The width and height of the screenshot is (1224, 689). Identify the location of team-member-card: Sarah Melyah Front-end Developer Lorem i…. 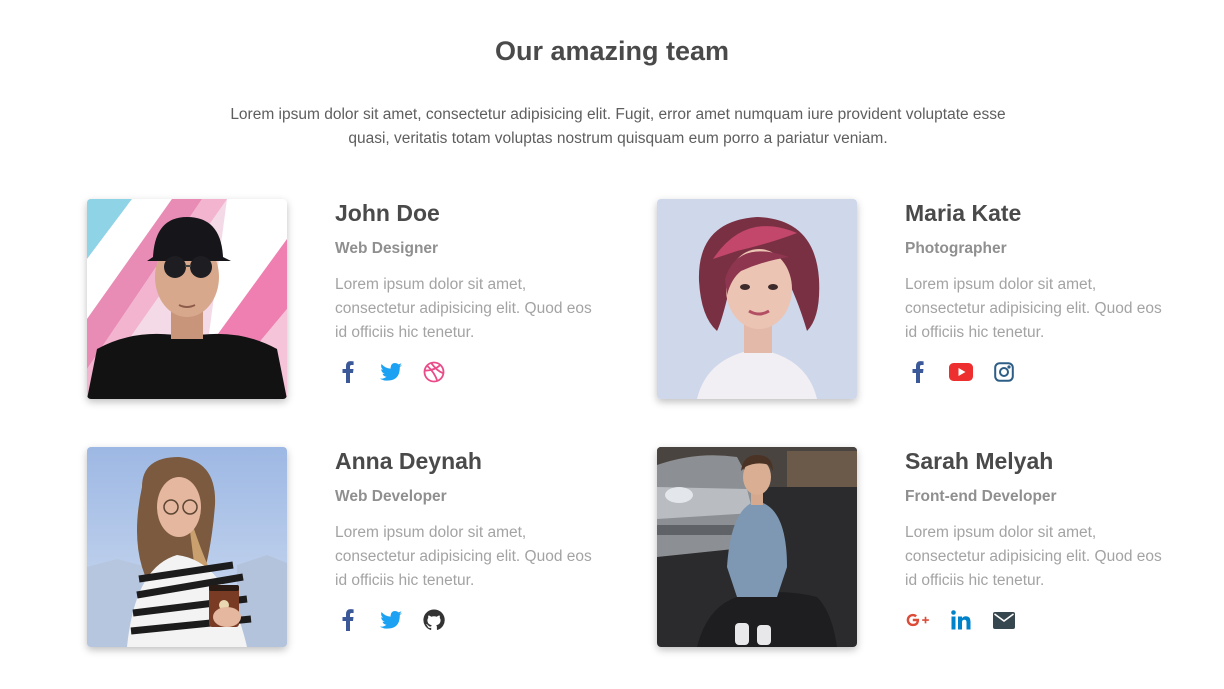
(917, 548).